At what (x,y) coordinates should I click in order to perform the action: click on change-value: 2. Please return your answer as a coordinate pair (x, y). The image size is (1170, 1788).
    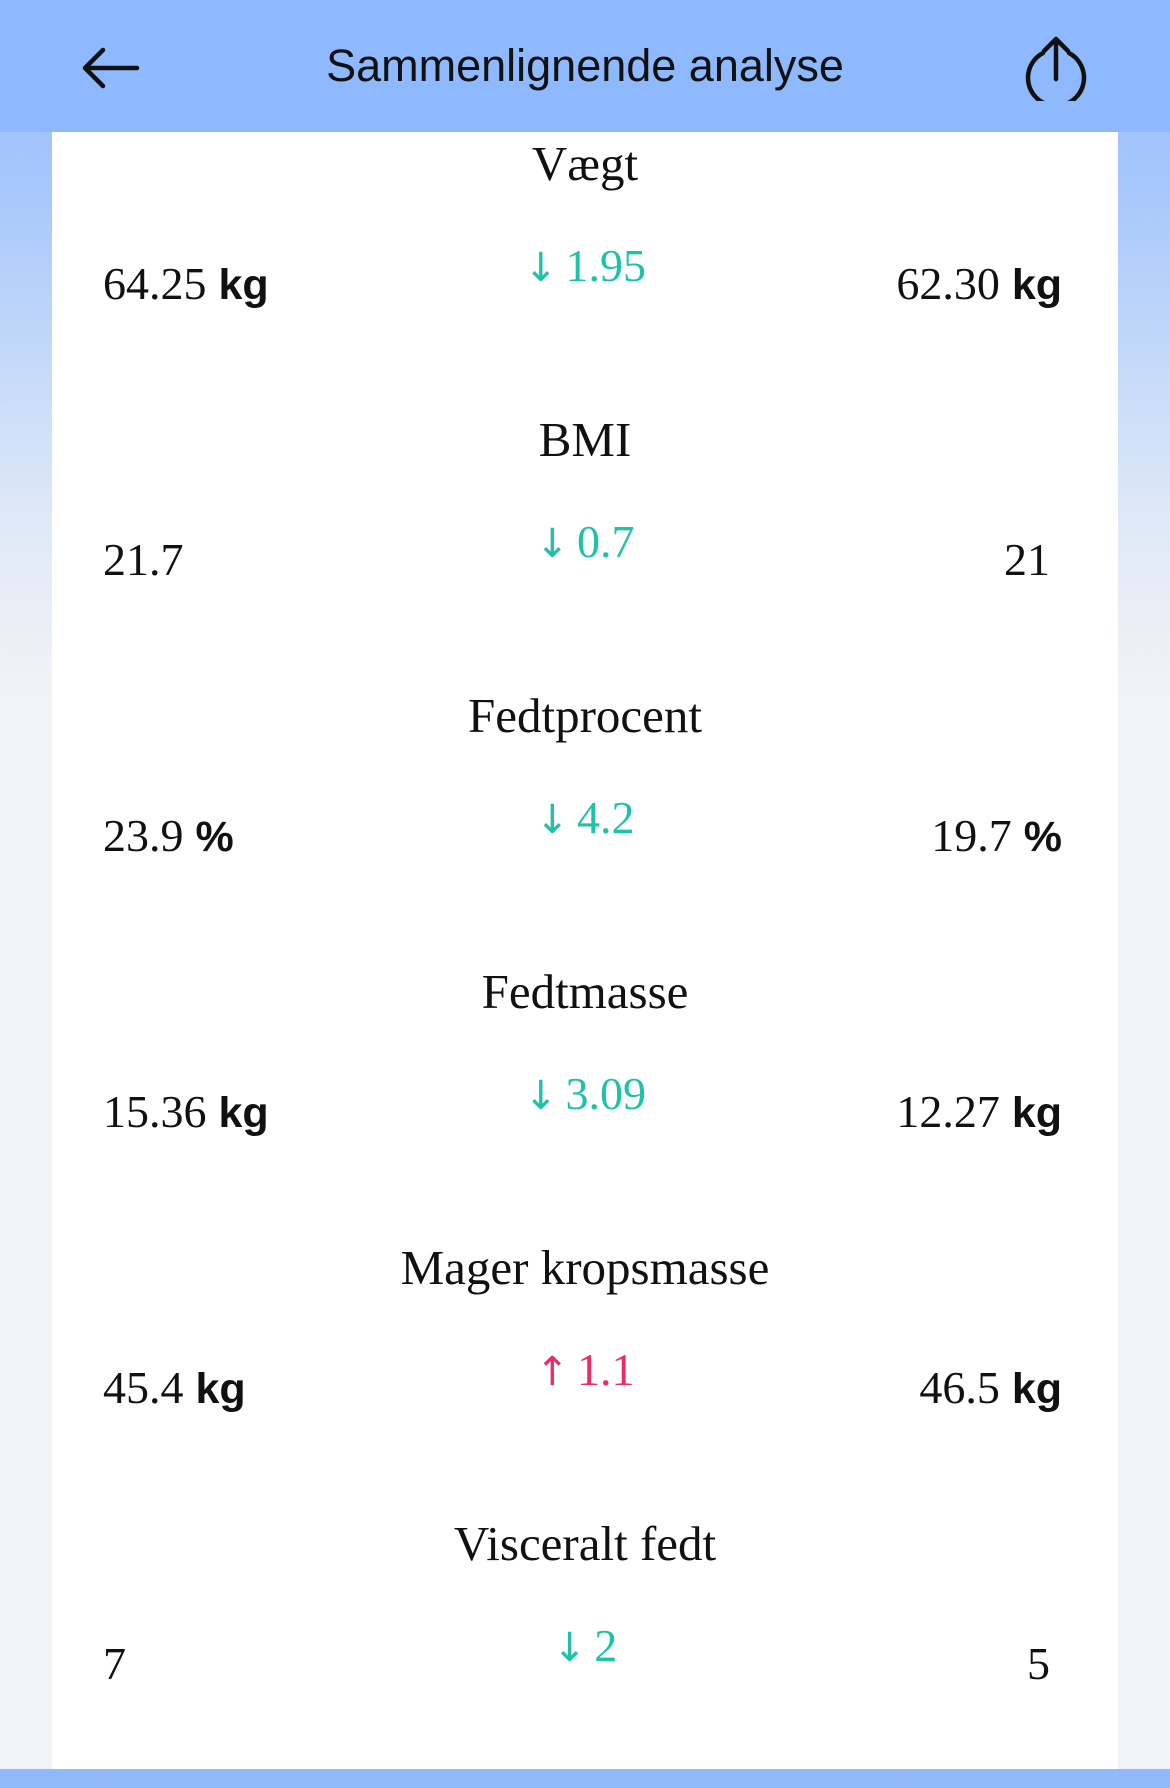
    Looking at the image, I should click on (606, 1645).